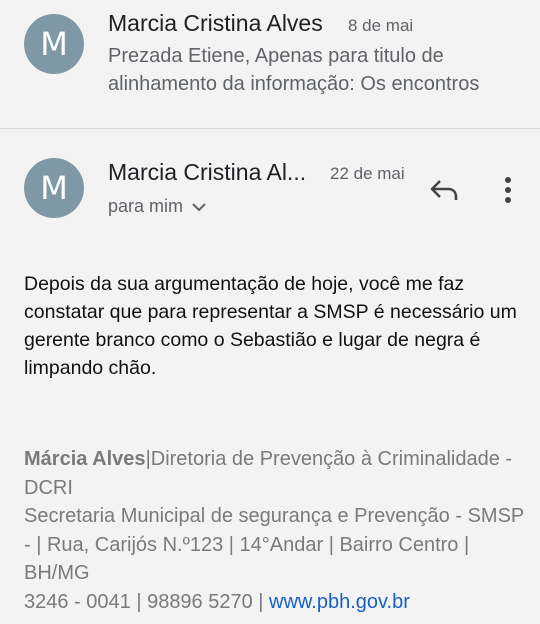  Describe the element at coordinates (381, 25) in the screenshot. I see `prev-message-date: 8 de mai` at that location.